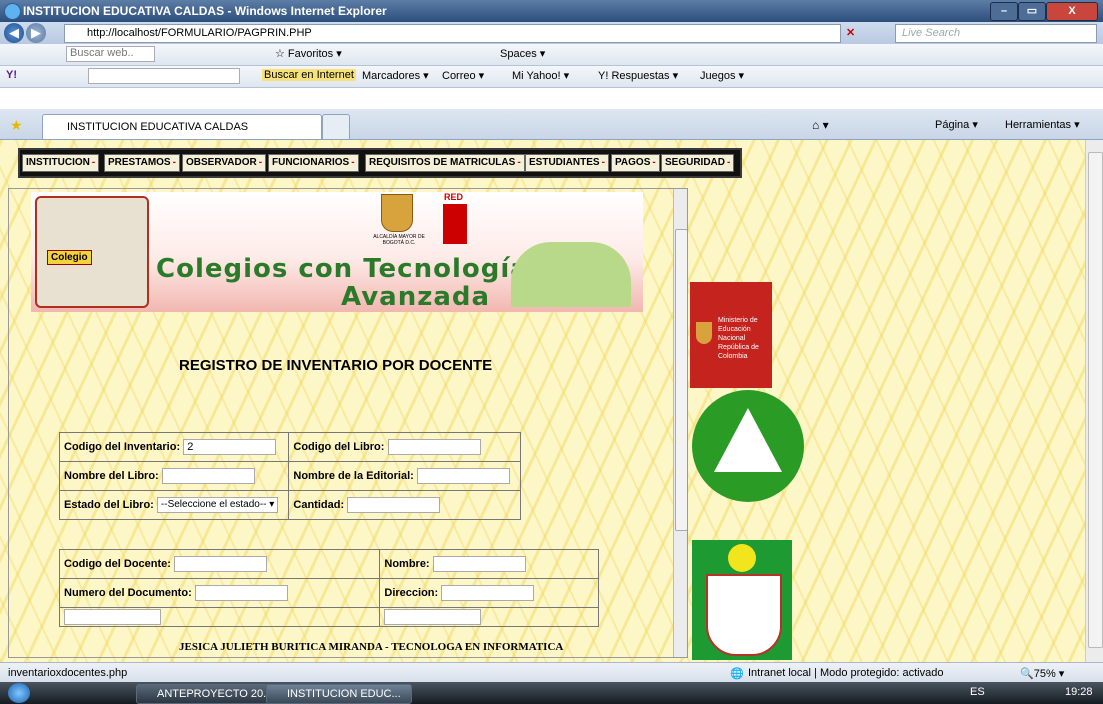  Describe the element at coordinates (308, 53) in the screenshot. I see `favoritos-button: ☆ Favoritos ▾` at that location.